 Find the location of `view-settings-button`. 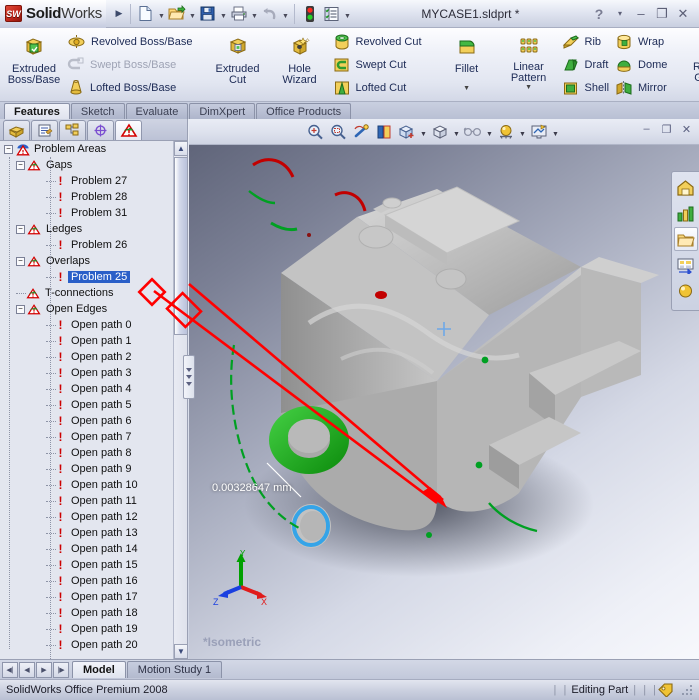

view-settings-button is located at coordinates (539, 132).